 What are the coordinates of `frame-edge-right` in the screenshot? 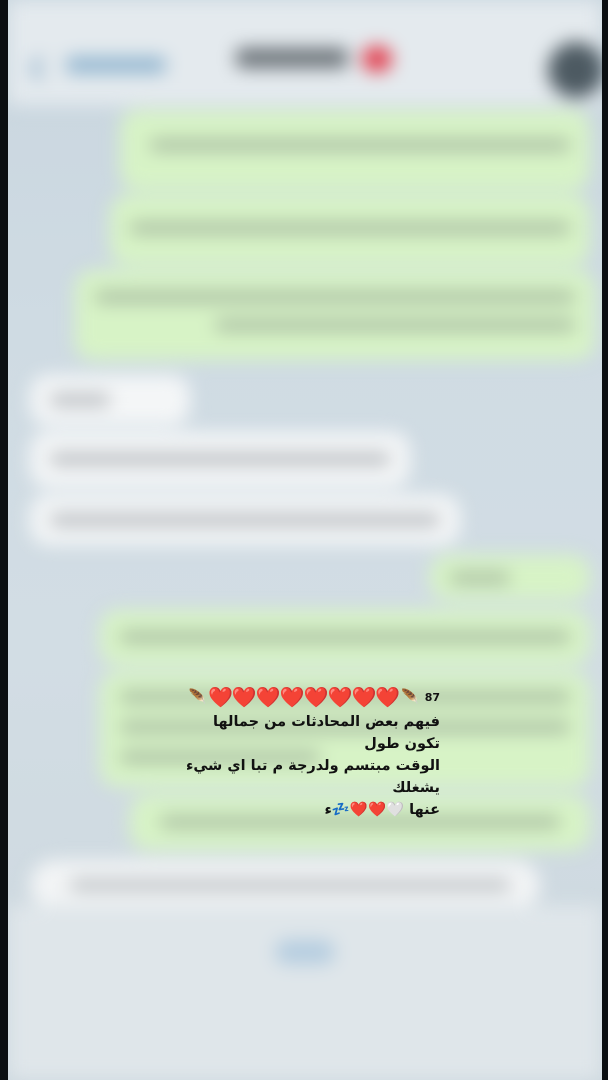 It's located at (605, 540).